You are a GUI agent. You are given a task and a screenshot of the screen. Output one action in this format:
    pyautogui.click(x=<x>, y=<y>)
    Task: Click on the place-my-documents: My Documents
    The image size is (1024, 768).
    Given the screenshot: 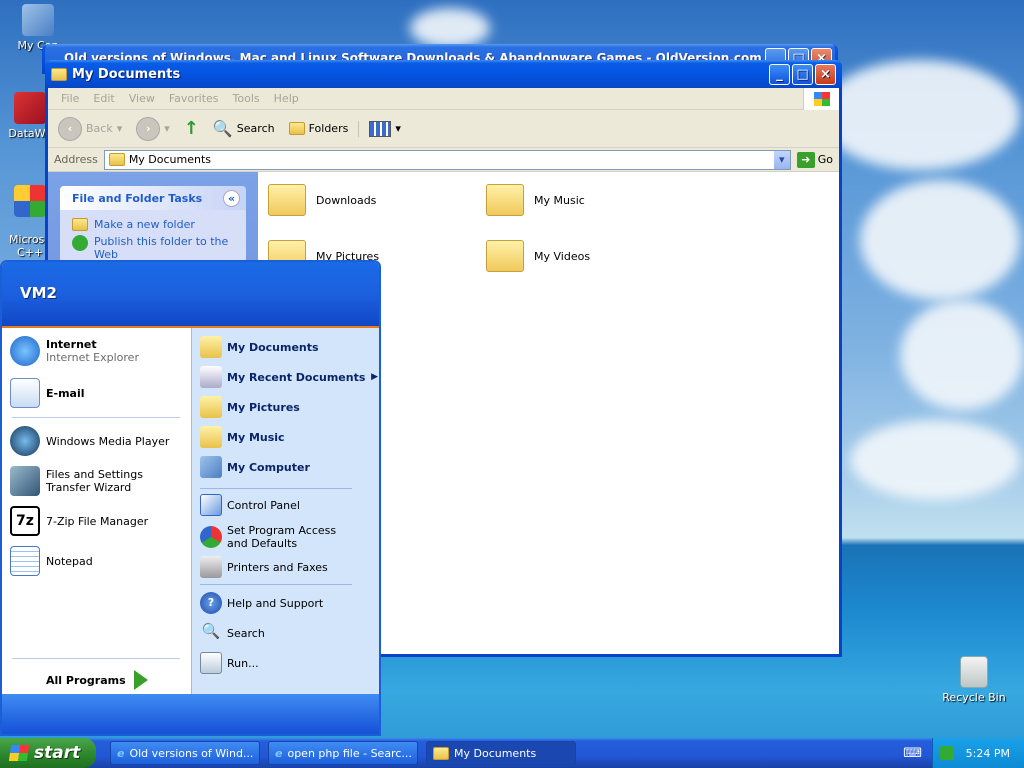 What is the action you would take?
    pyautogui.click(x=259, y=347)
    